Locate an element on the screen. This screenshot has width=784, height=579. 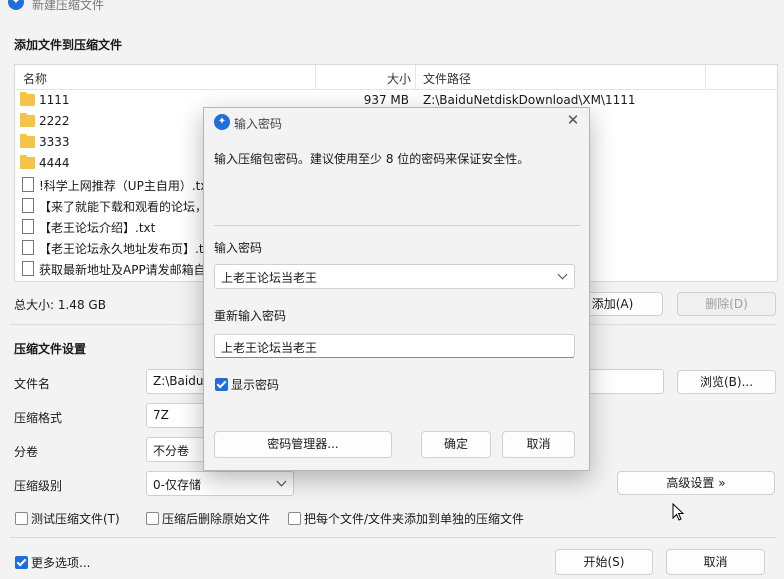
volume-value: 不分卷 is located at coordinates (171, 451).